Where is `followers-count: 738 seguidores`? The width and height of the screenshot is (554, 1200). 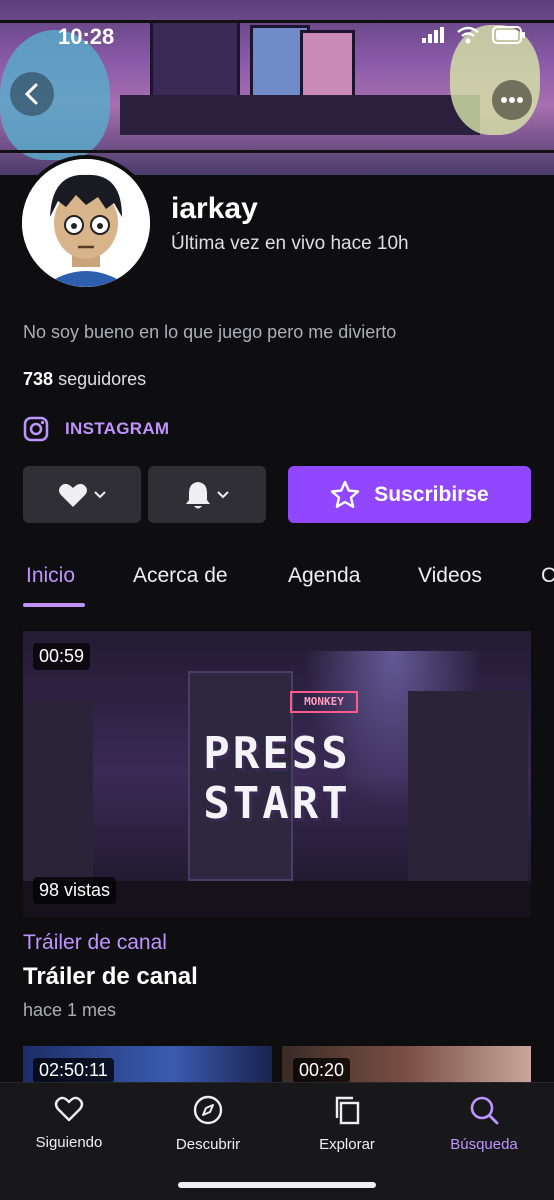
followers-count: 738 seguidores is located at coordinates (84, 379).